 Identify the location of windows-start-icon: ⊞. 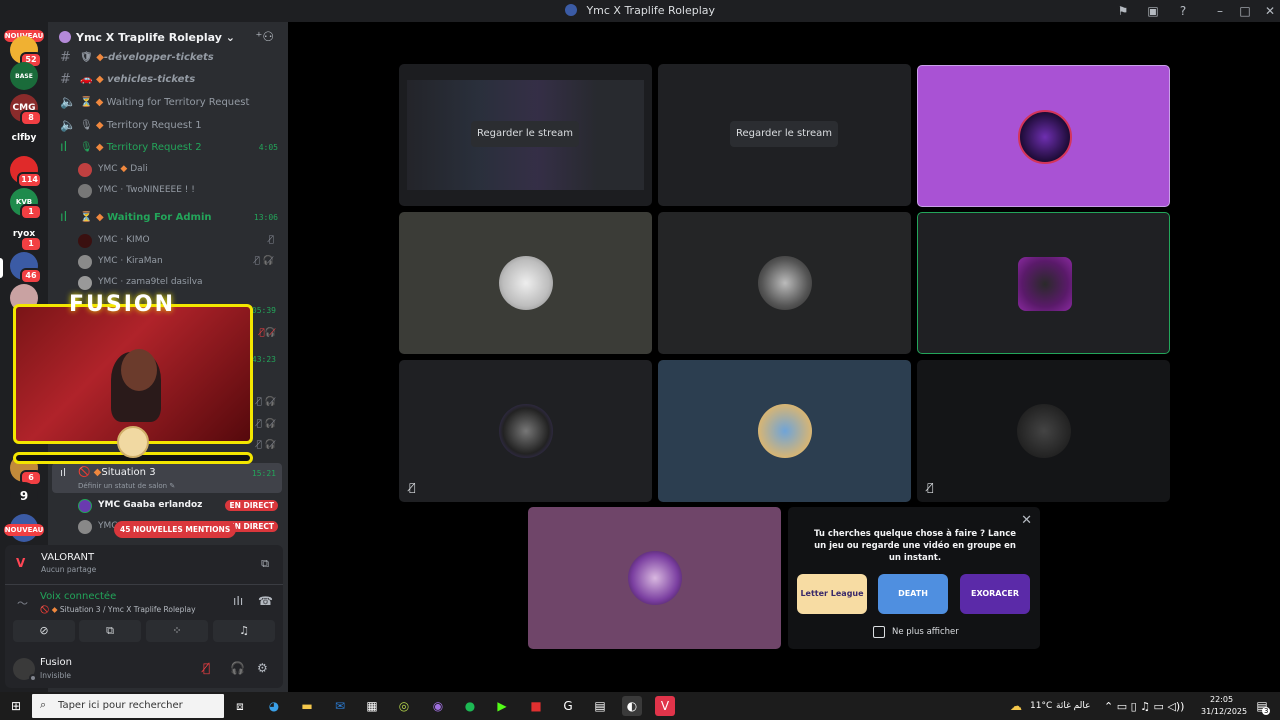
(16, 706).